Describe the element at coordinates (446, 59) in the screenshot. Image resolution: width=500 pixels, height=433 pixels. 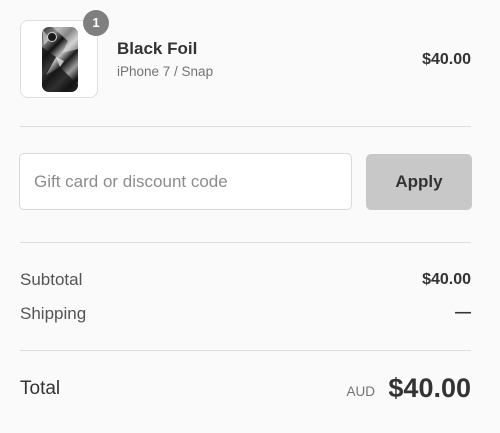
I see `product-price: $40.00` at that location.